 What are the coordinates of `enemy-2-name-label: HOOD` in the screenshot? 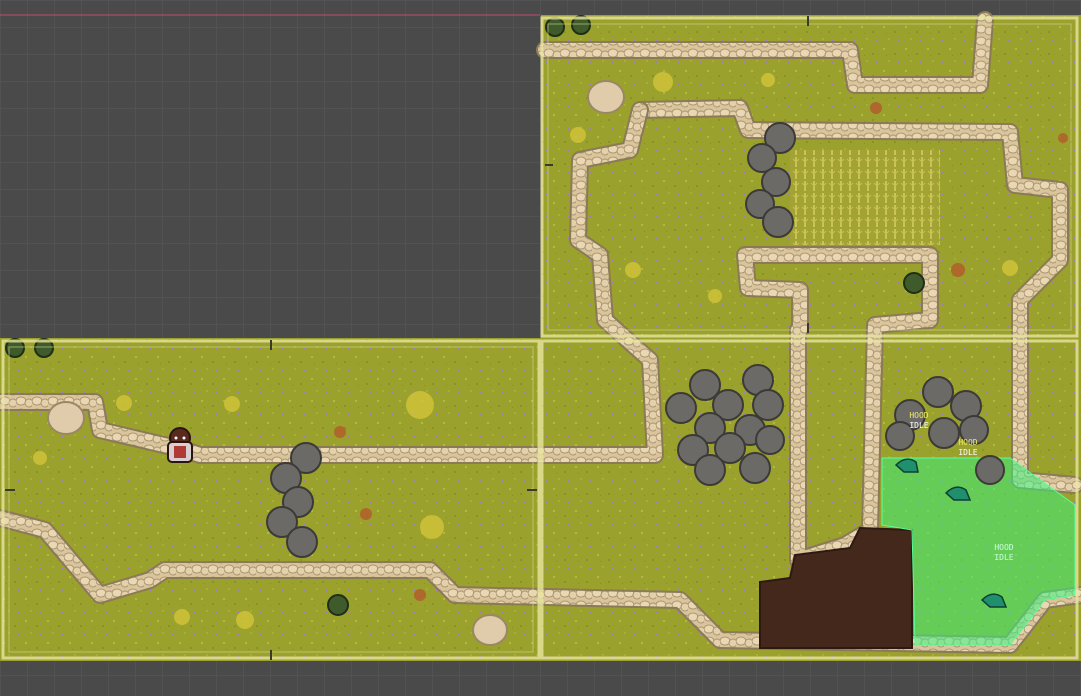 It's located at (967, 442).